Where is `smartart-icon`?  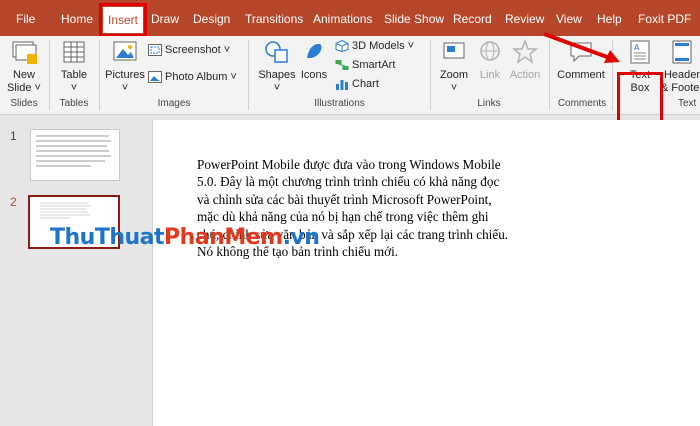 smartart-icon is located at coordinates (342, 65).